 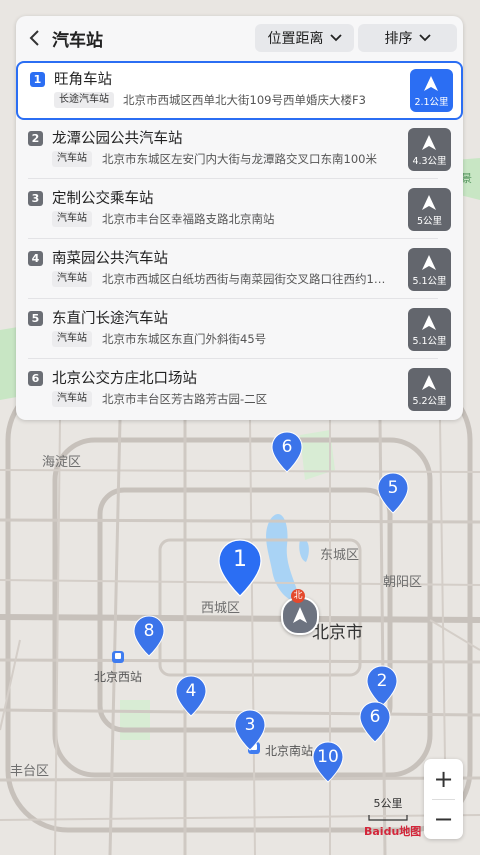 I want to click on result-index-badge: 5, so click(x=35, y=318).